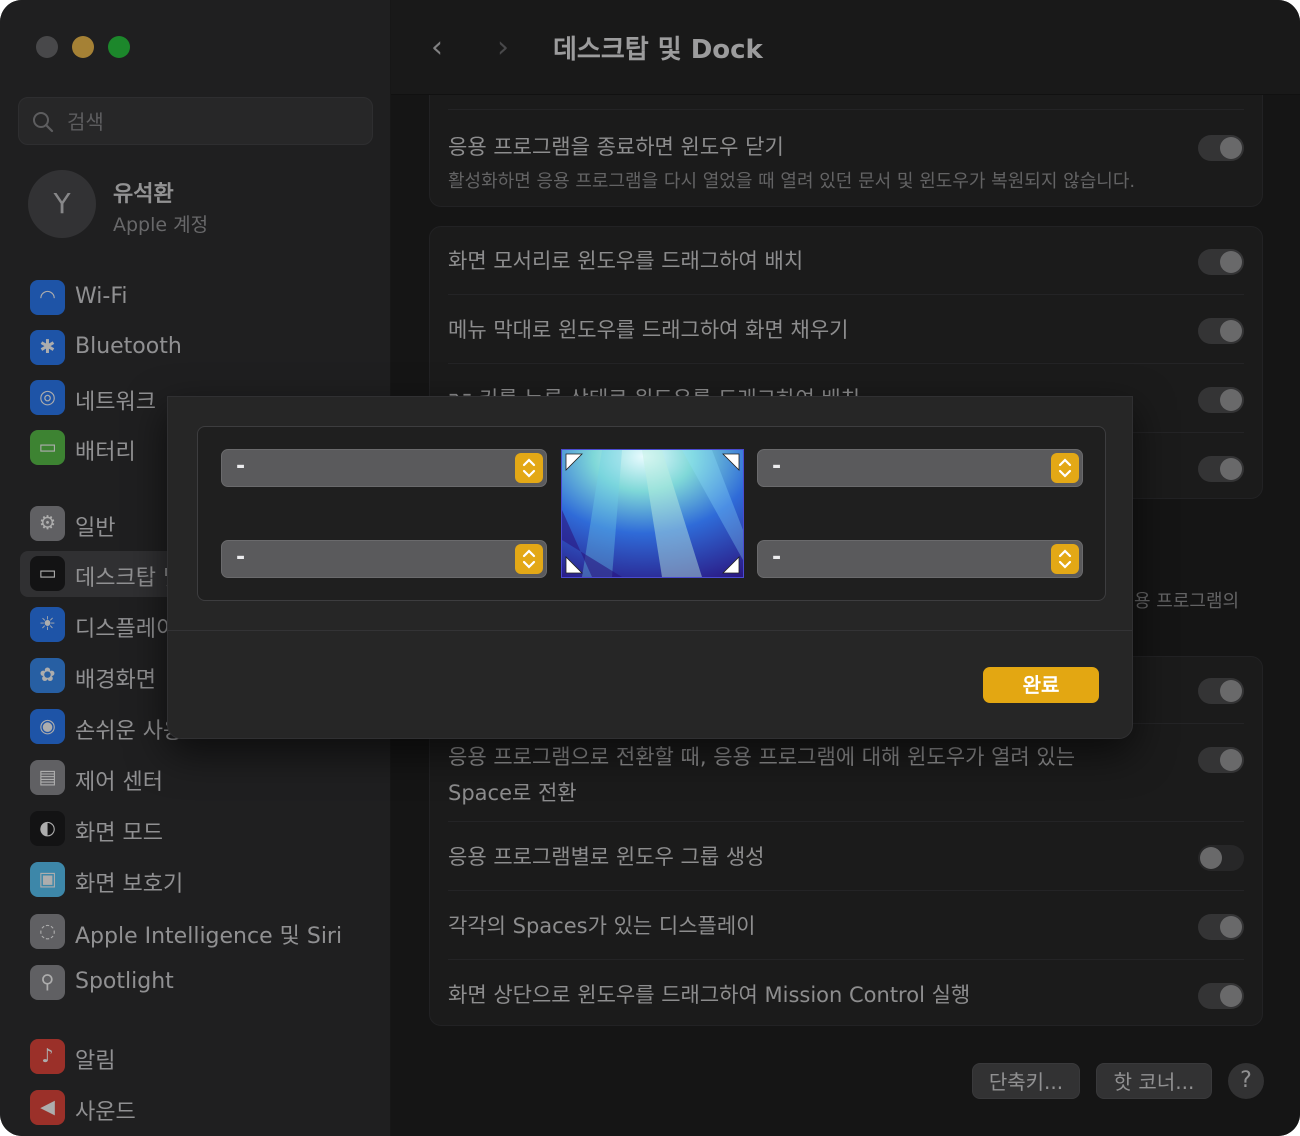  What do you see at coordinates (1041, 685) in the screenshot?
I see `done-button: 완료` at bounding box center [1041, 685].